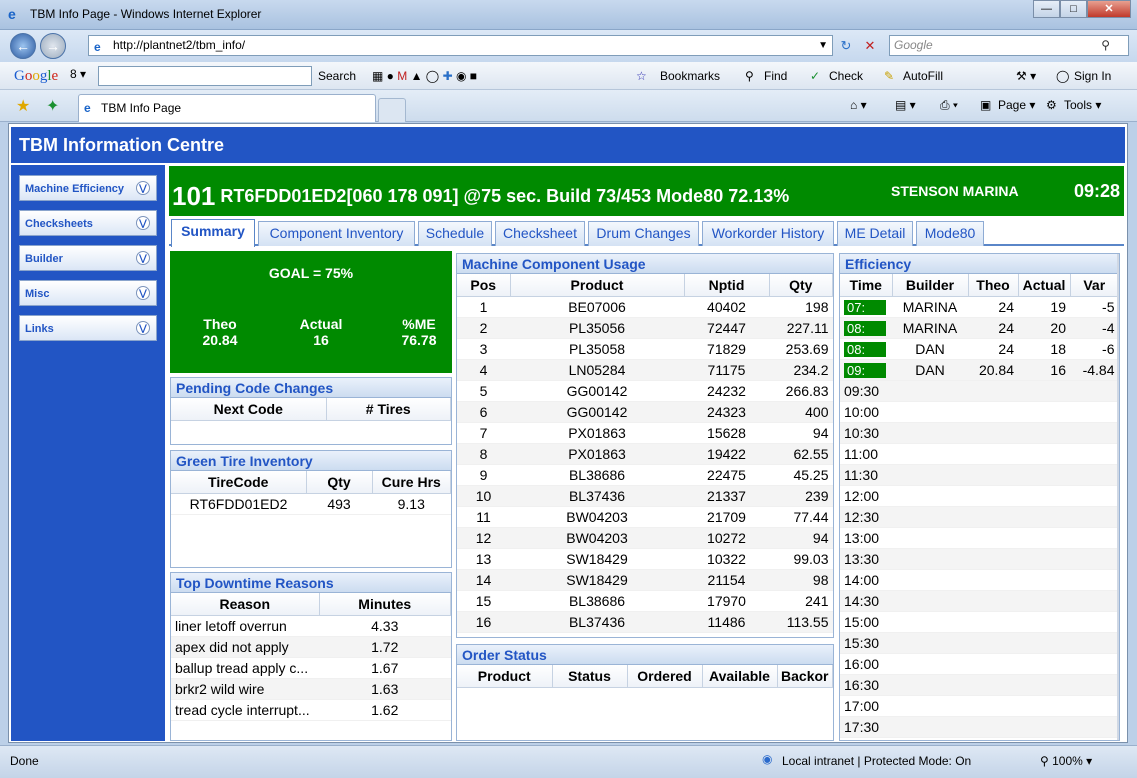  I want to click on table-row: 13:00, so click(979, 538).